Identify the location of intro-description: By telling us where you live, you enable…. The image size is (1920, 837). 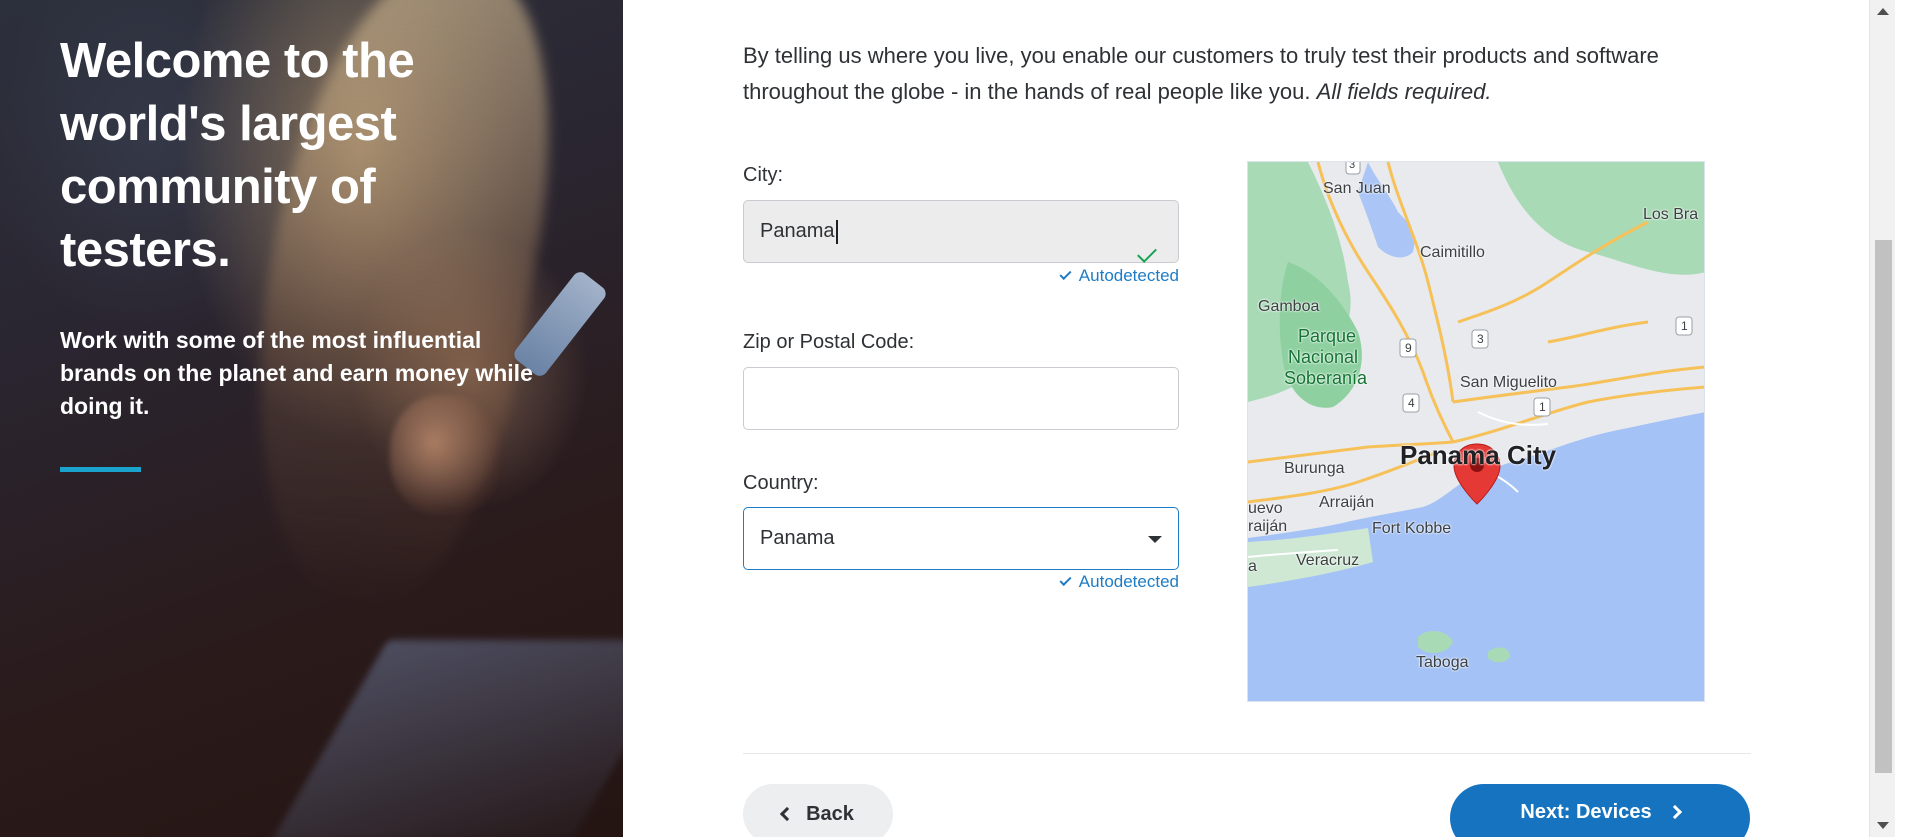
(1201, 73).